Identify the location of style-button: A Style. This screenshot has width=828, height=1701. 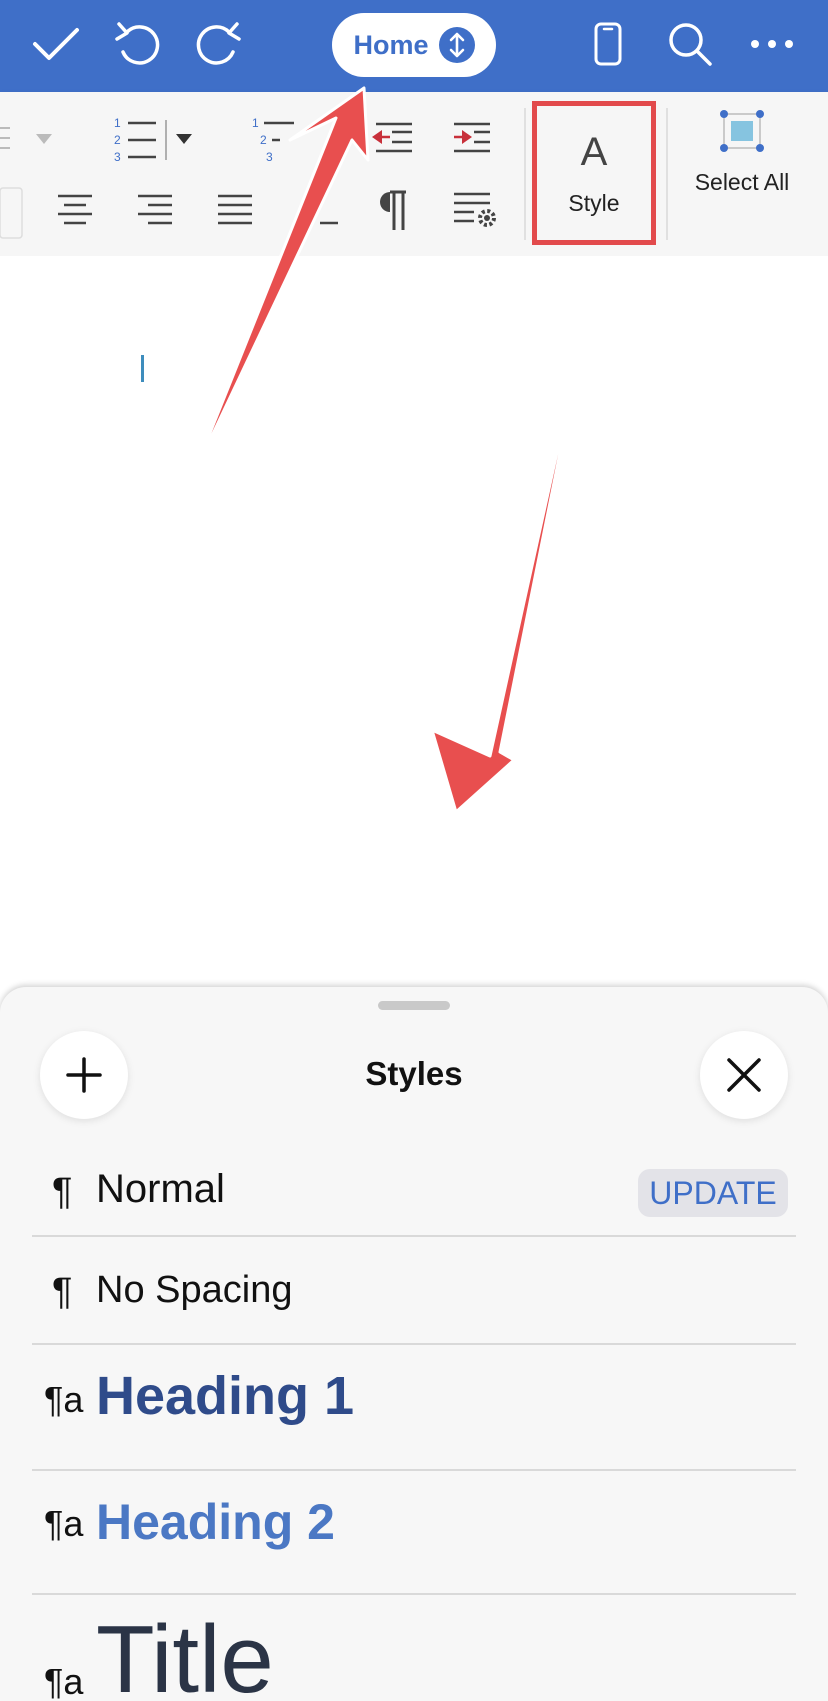
(594, 173).